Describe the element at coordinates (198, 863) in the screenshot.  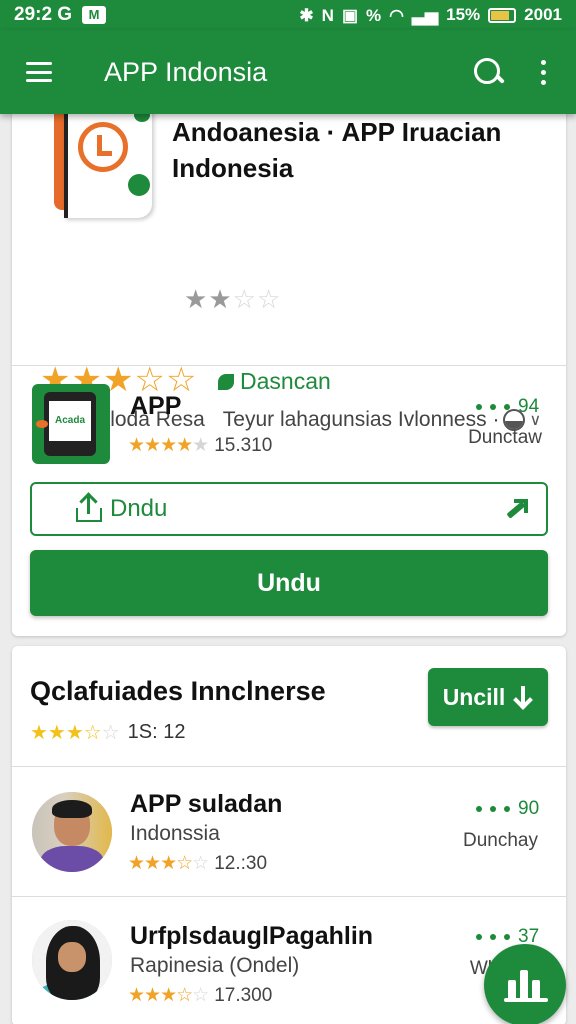
I see `list-item-rating: ★★★☆☆ 12.:30` at that location.